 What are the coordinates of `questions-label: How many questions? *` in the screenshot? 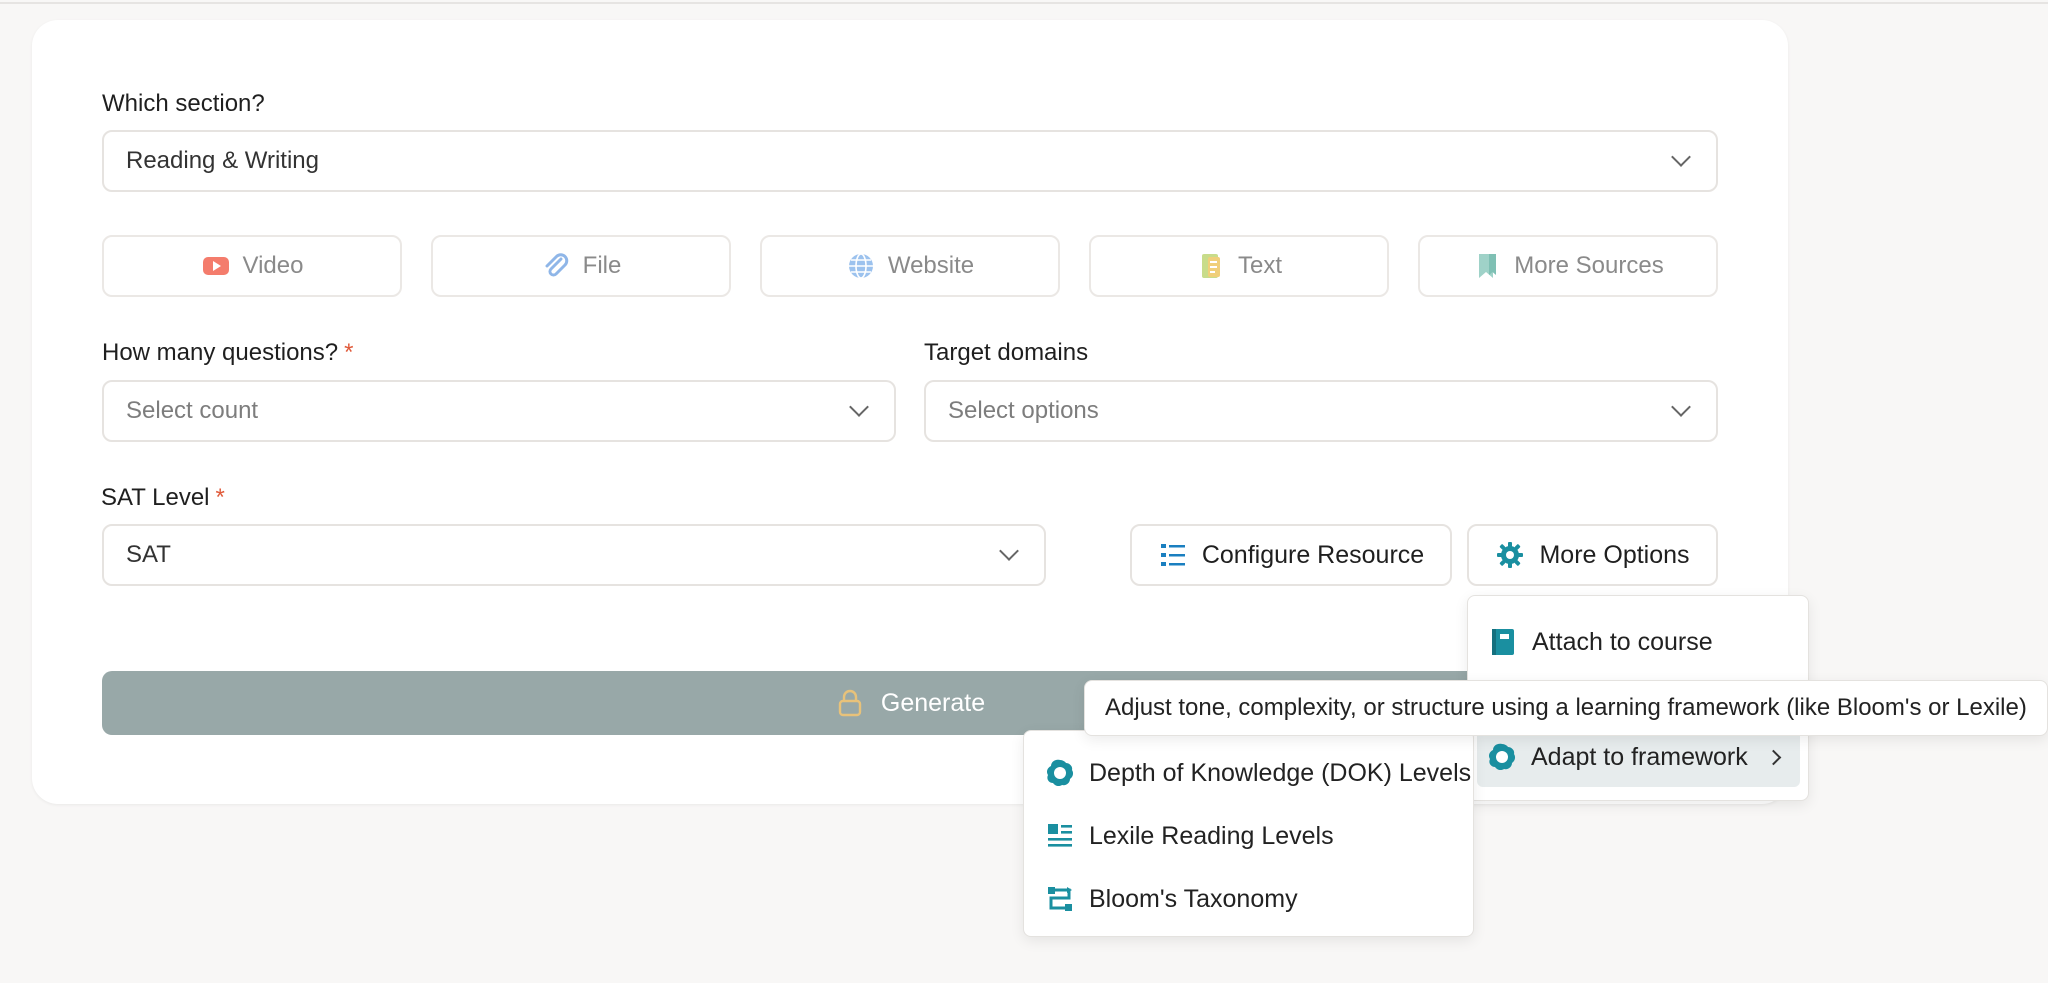 It's located at (227, 353).